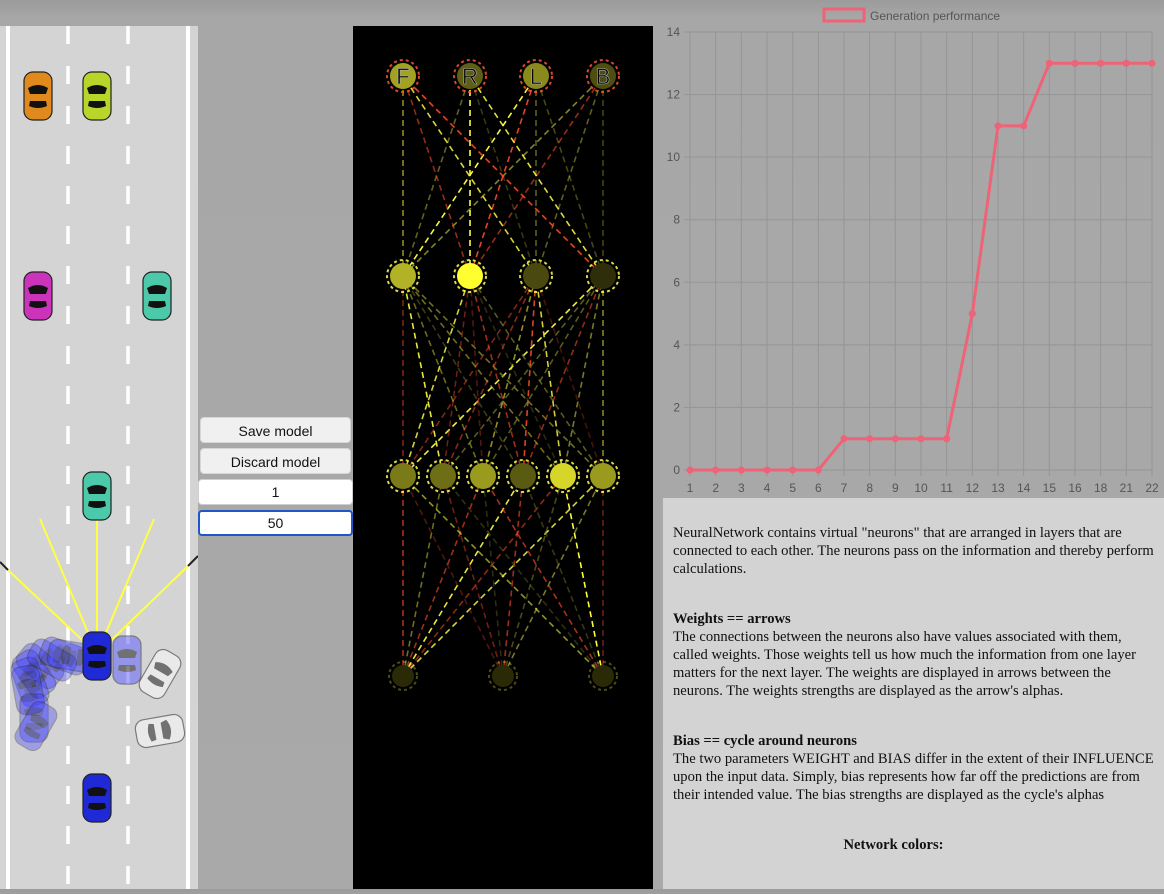 This screenshot has height=894, width=1164. I want to click on network-canvas: FRLB, so click(503, 375).